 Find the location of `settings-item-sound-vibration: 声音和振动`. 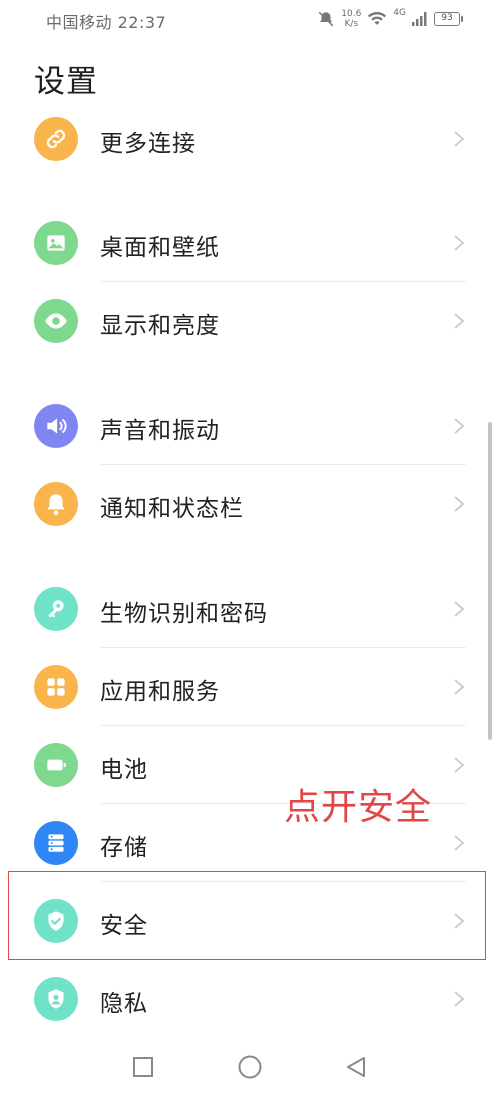

settings-item-sound-vibration: 声音和振动 is located at coordinates (250, 426).